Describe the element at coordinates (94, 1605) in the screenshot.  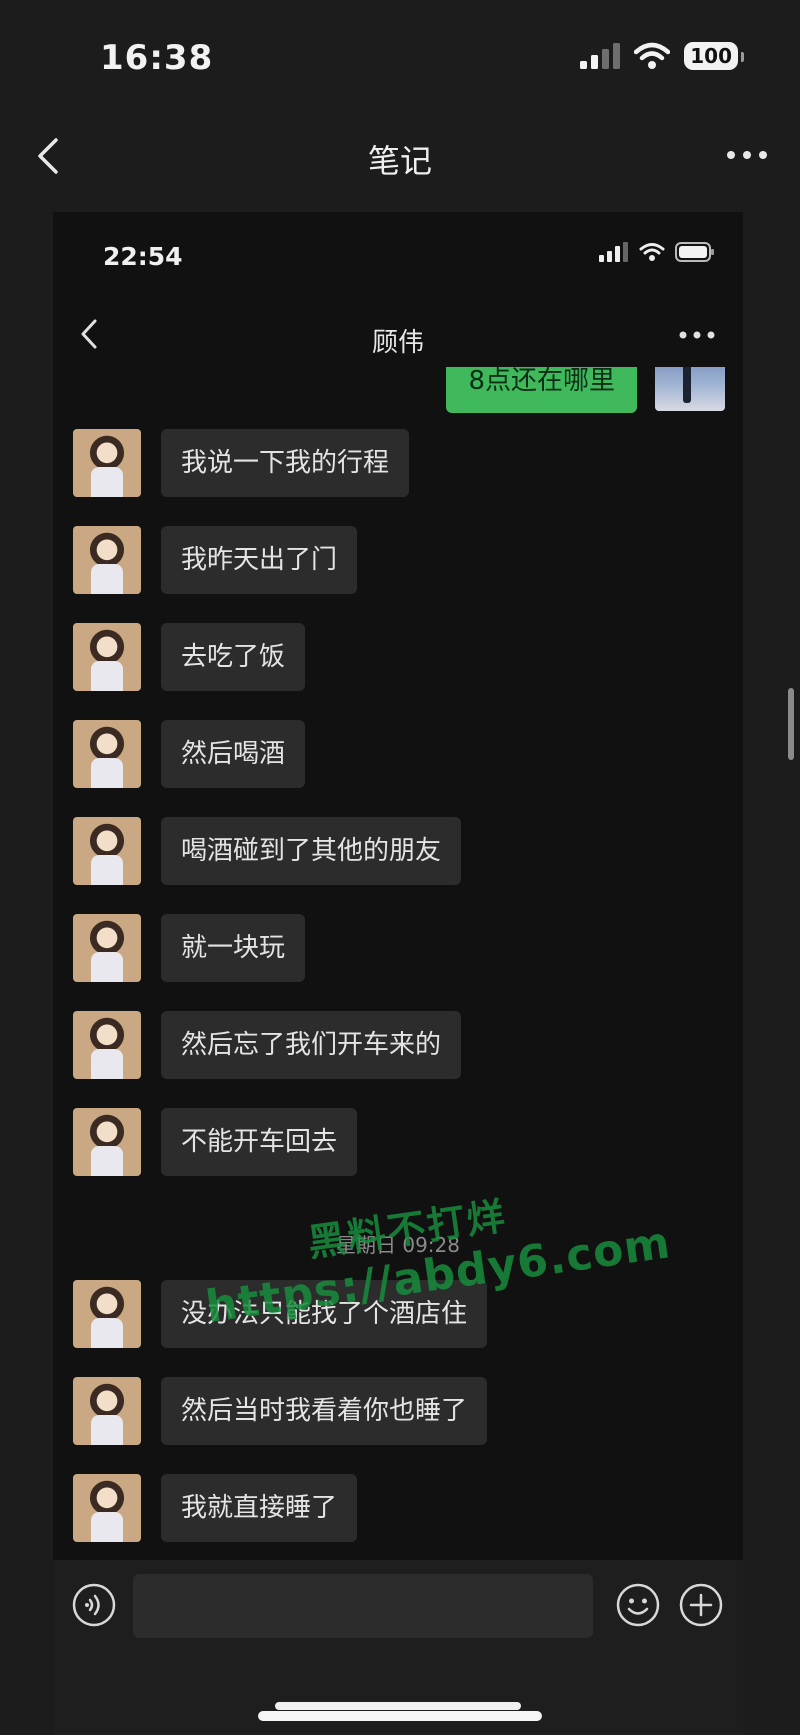
I see `voice-icon` at that location.